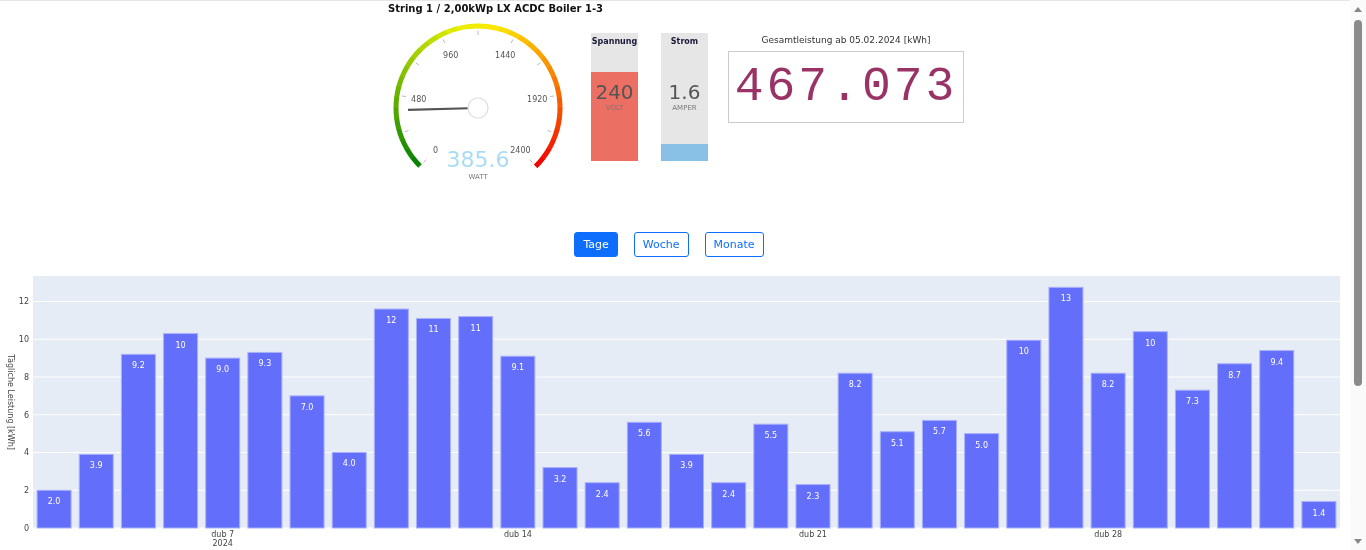  I want to click on x-tick-label: dub 28, so click(1108, 534).